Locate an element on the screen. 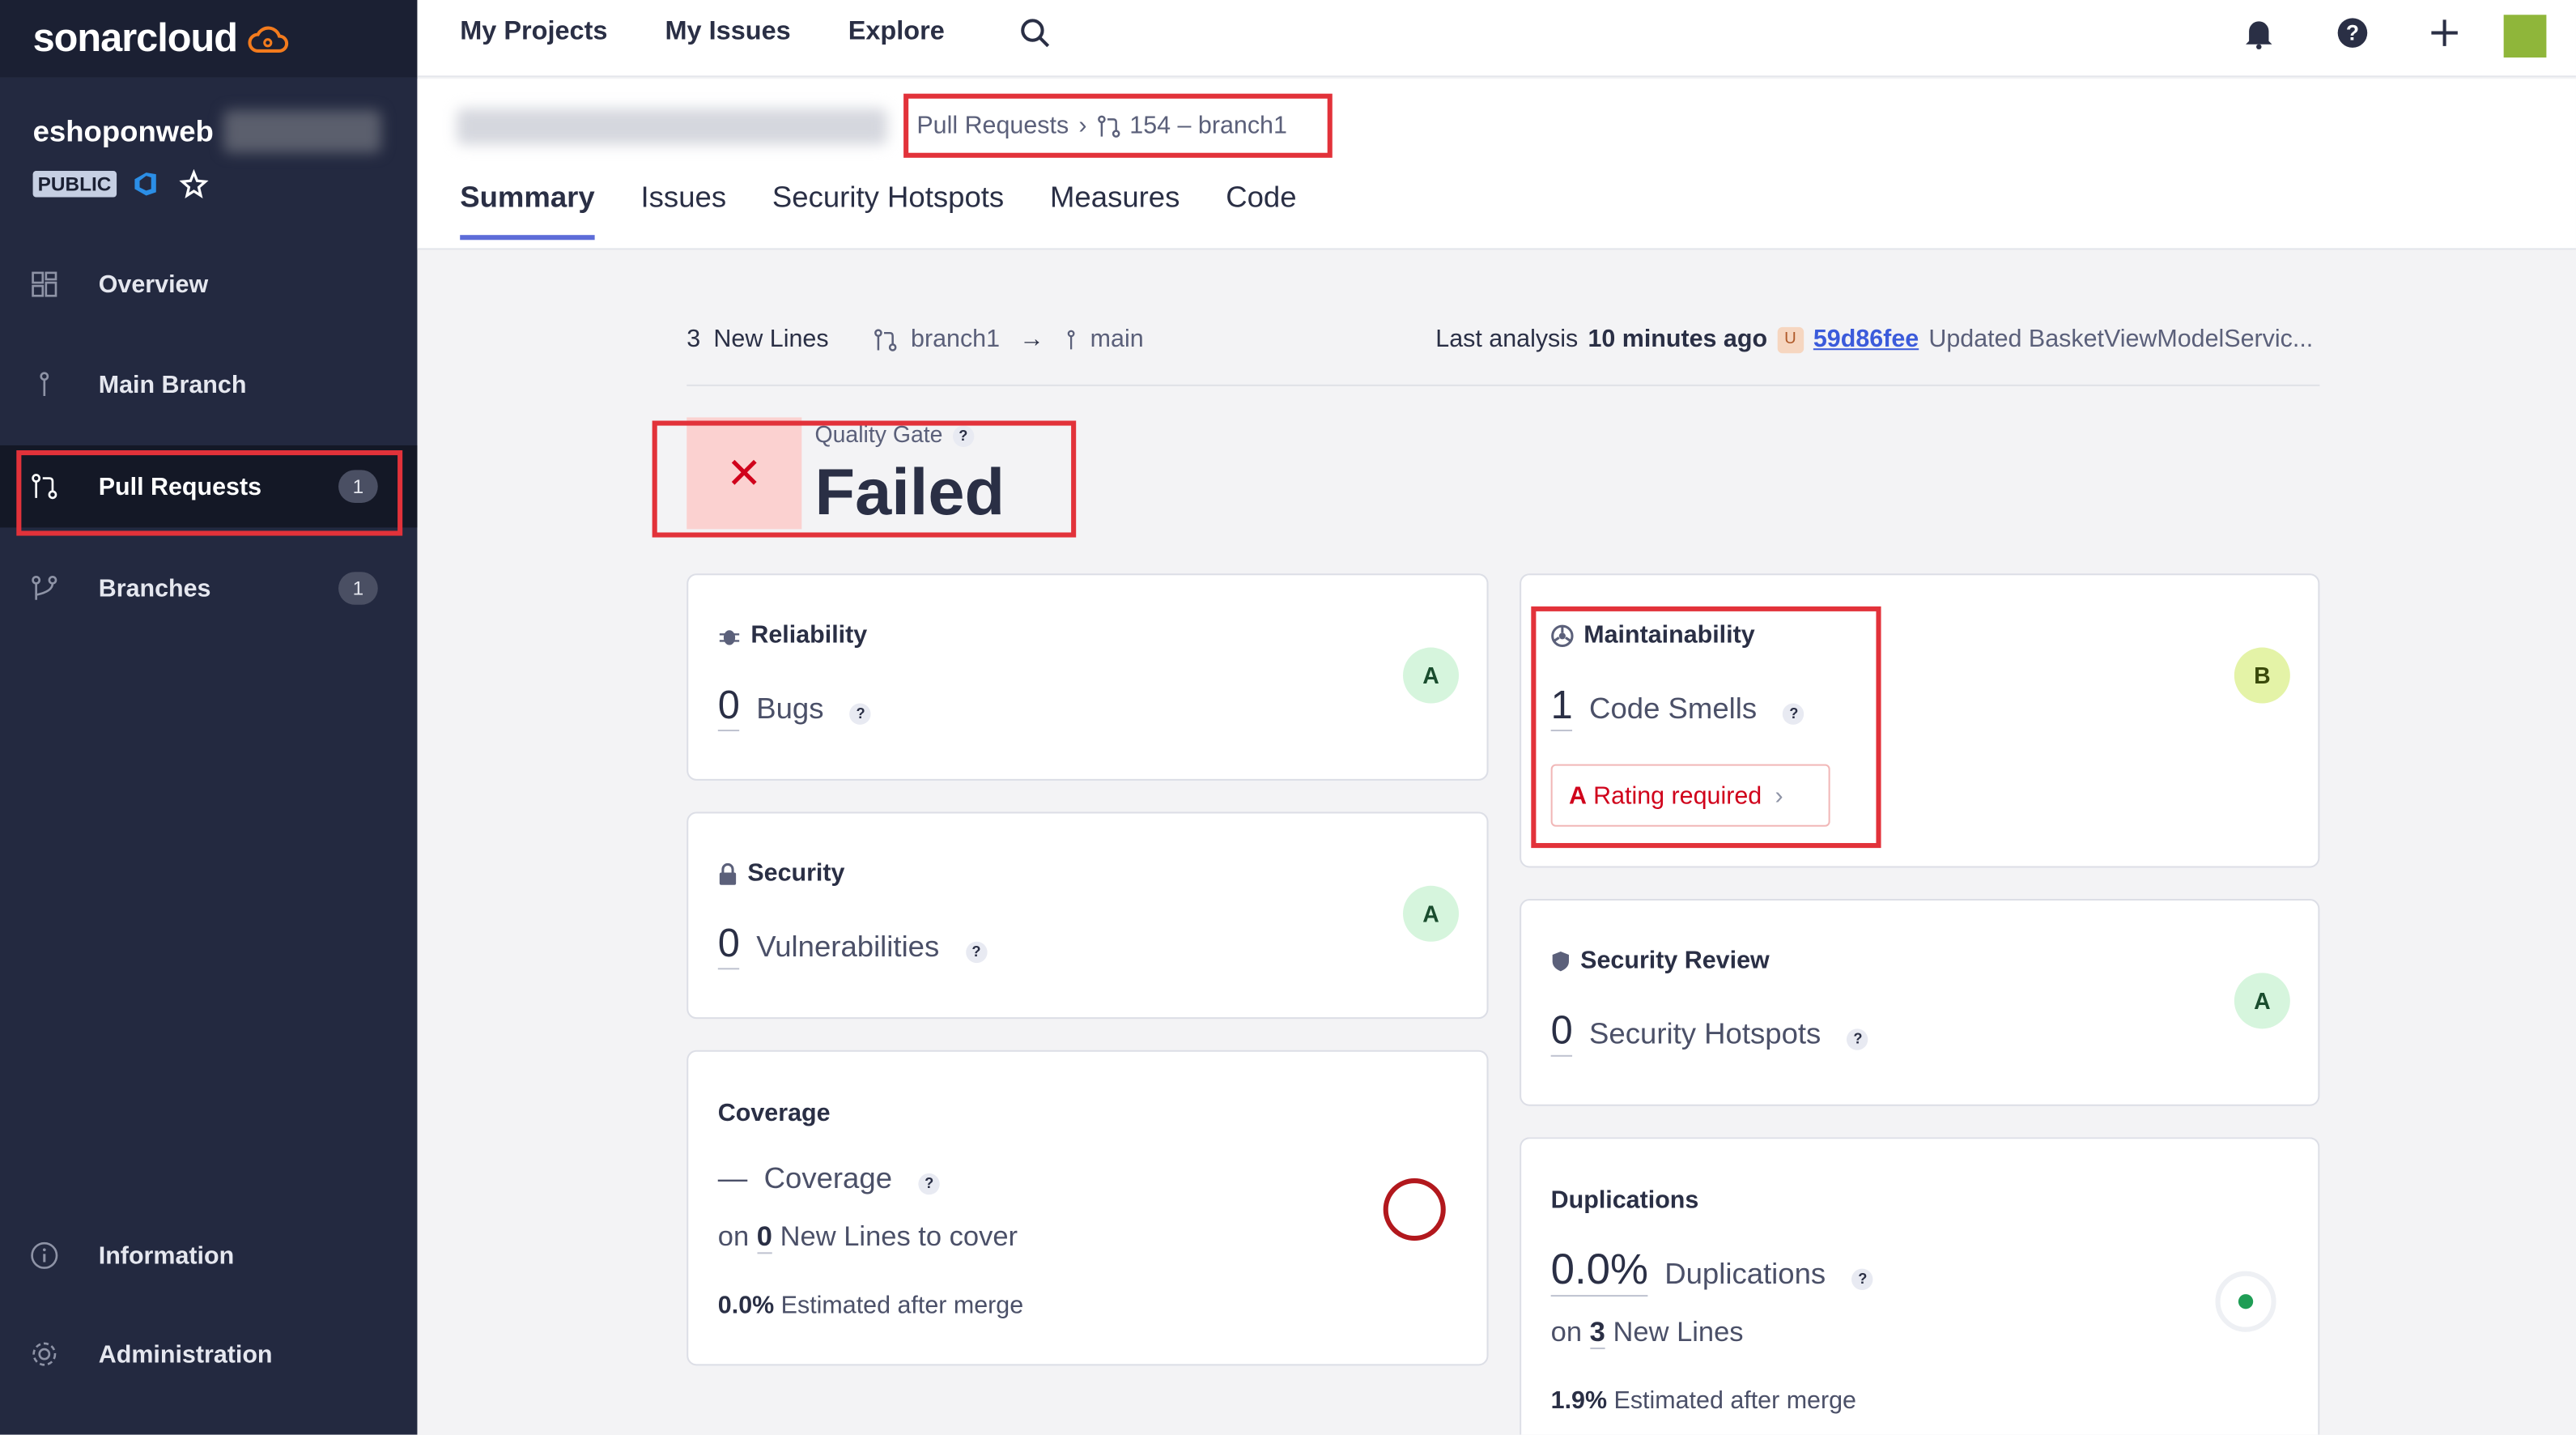 The image size is (2576, 1435). card-title: Duplications is located at coordinates (1625, 1200).